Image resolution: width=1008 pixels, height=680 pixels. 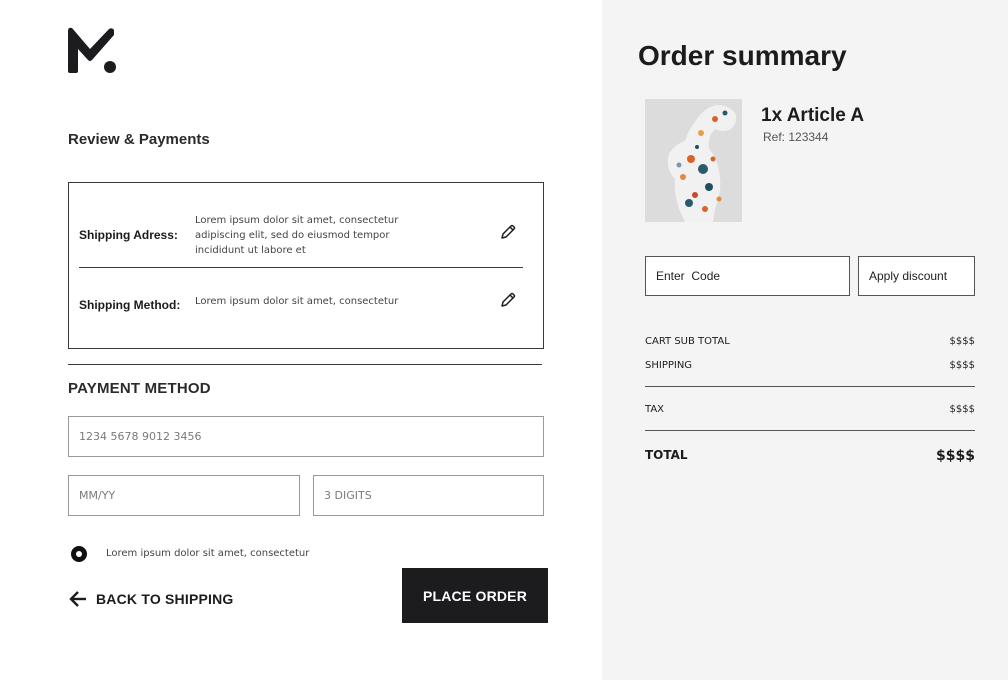 I want to click on summary-row-tax: TAX $$$$, so click(x=810, y=409).